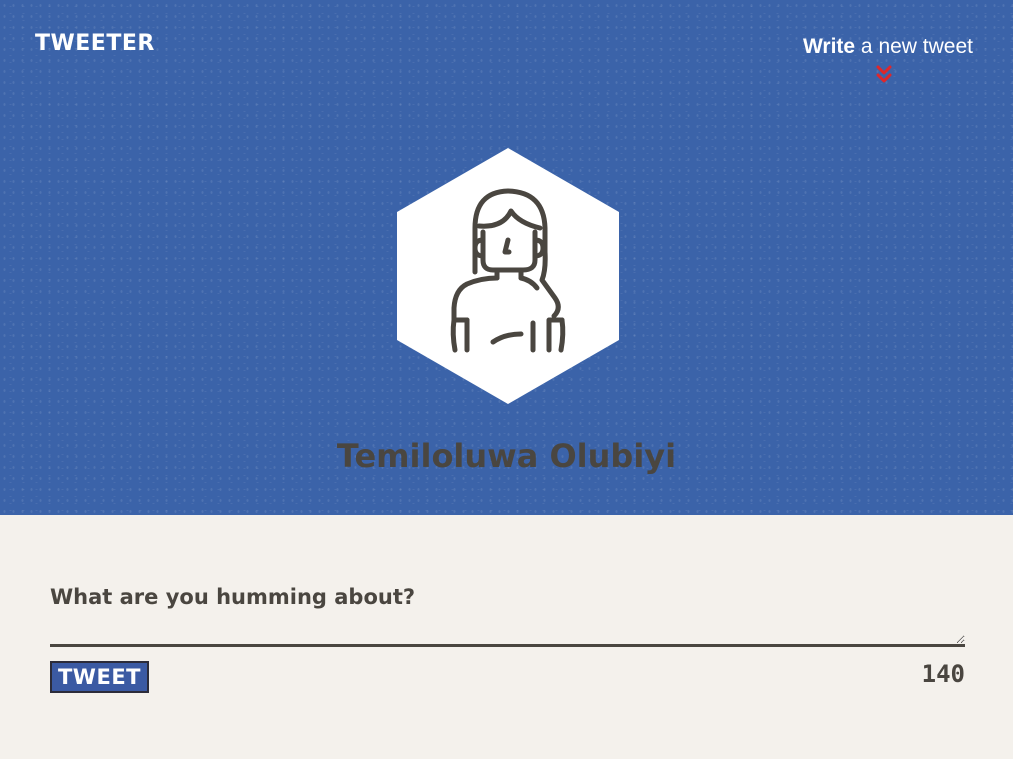  Describe the element at coordinates (508, 276) in the screenshot. I see `avatar` at that location.